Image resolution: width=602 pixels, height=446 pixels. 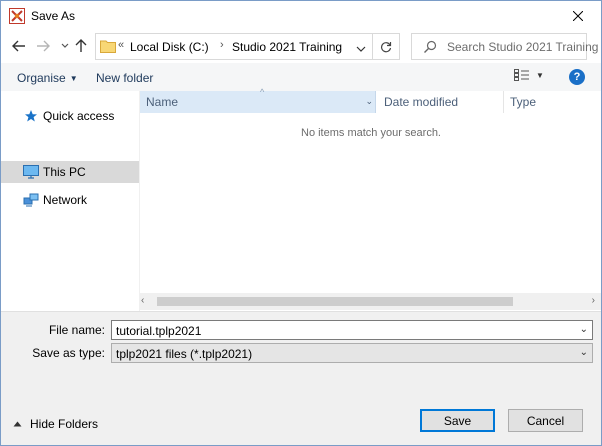 What do you see at coordinates (79, 116) in the screenshot?
I see `sidebar-item-label: Quick access` at bounding box center [79, 116].